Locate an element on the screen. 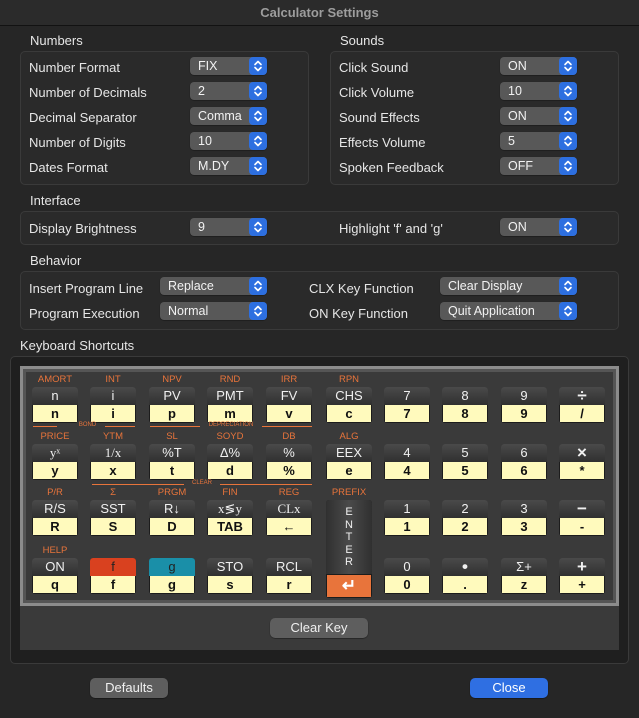 The width and height of the screenshot is (639, 718). clx-key-function-popup: Clear Display is located at coordinates (508, 286).